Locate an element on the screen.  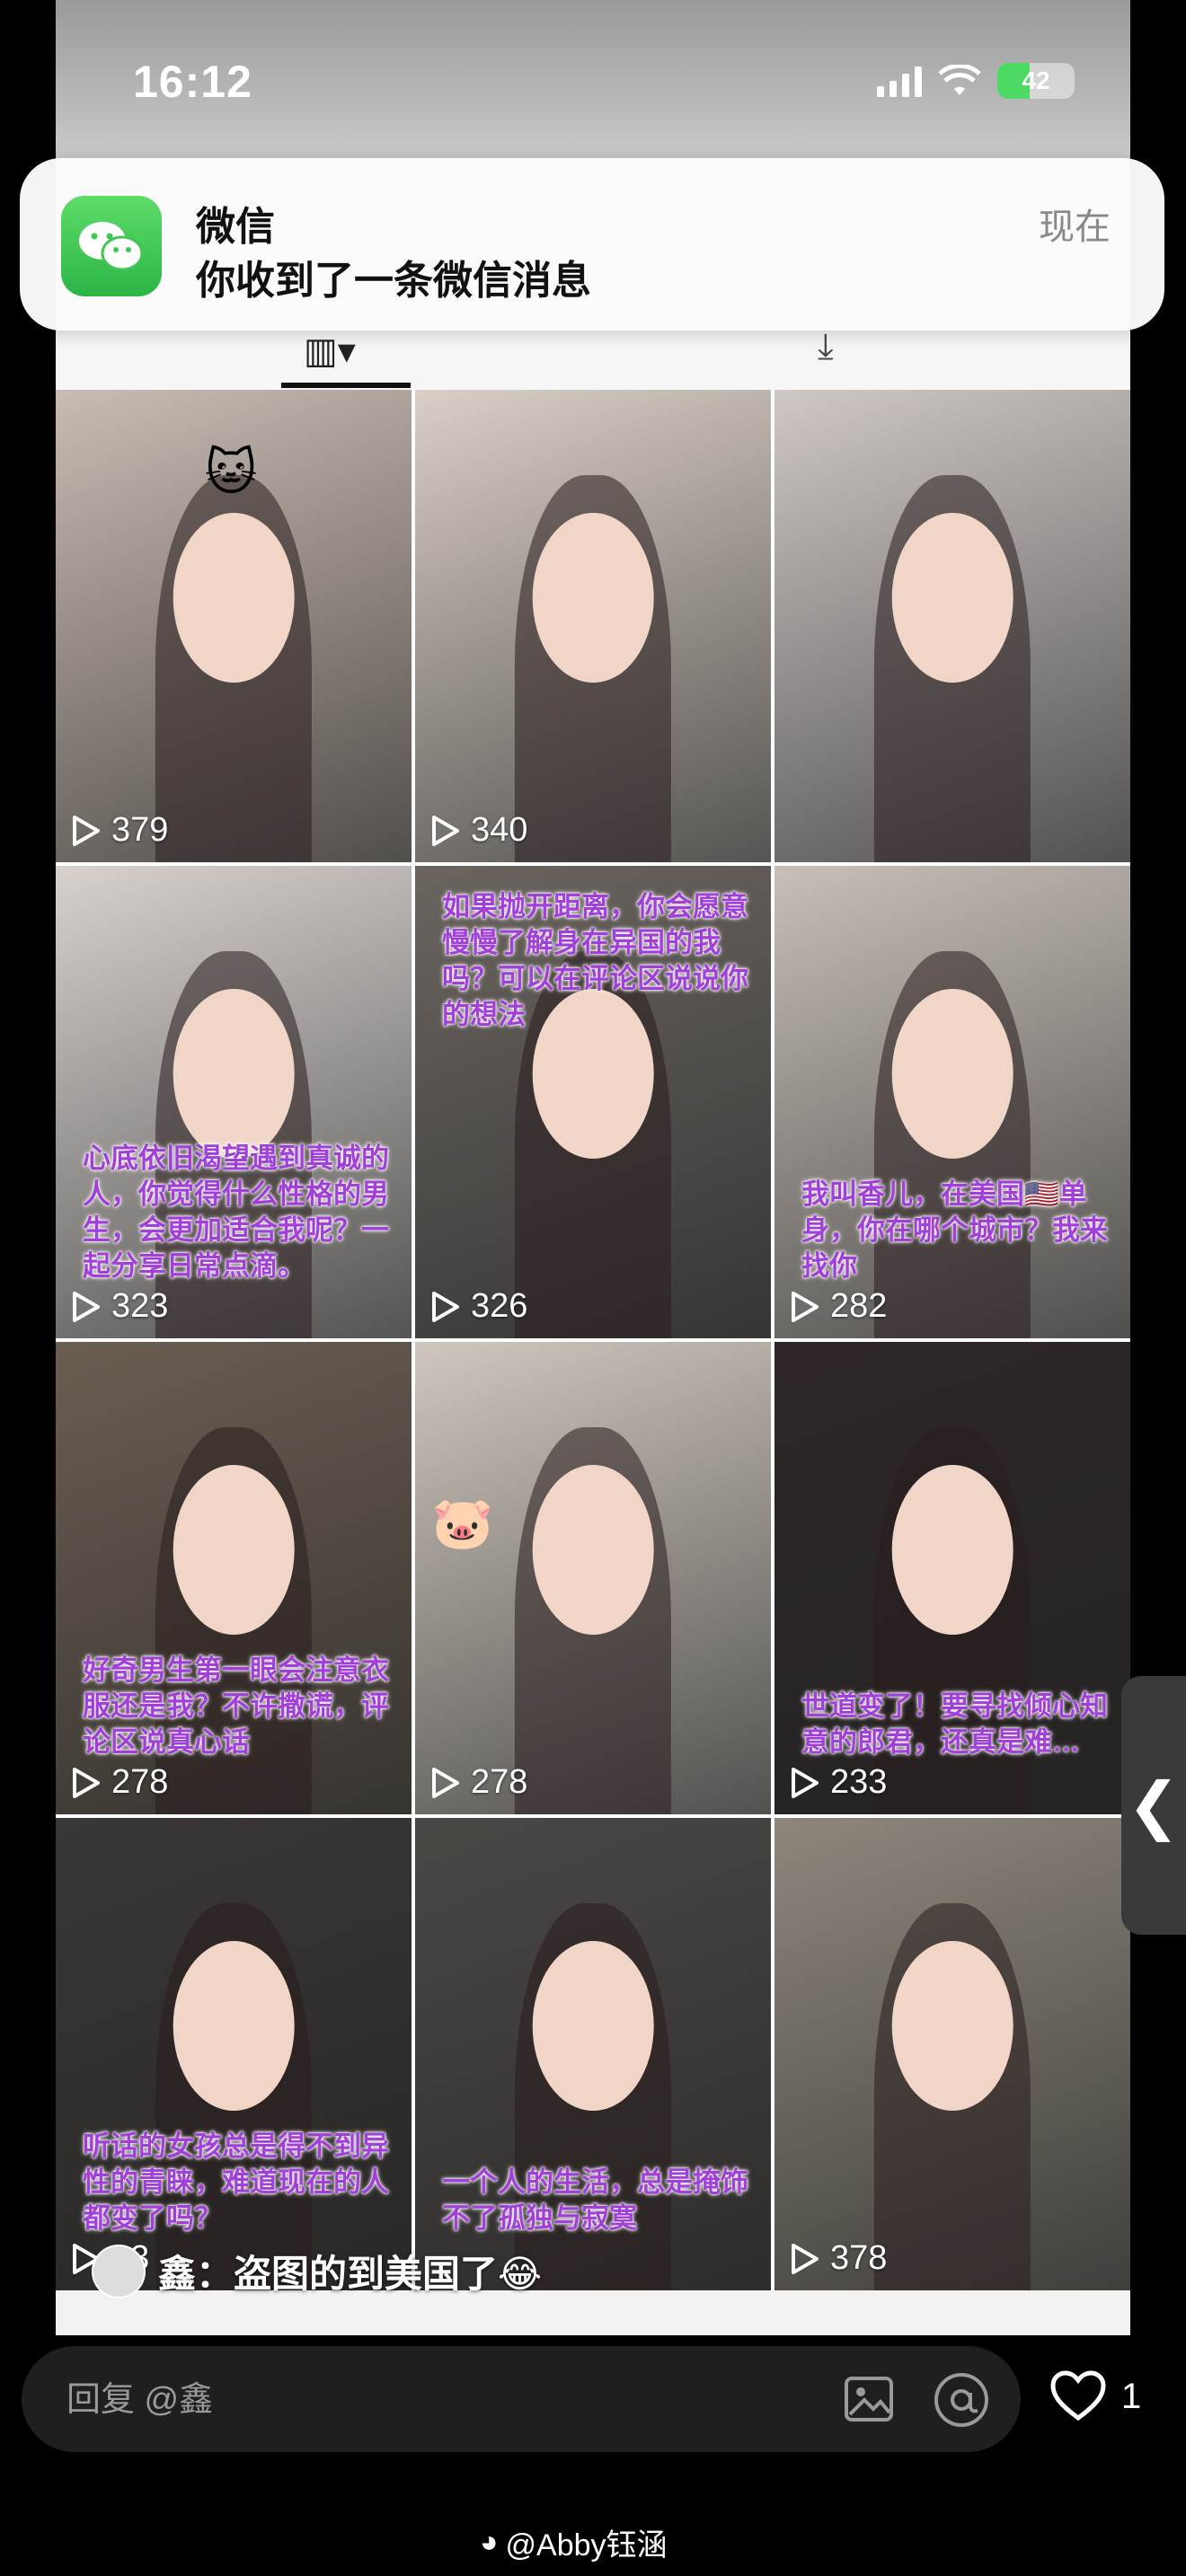
view-count-number: 379 is located at coordinates (140, 830).